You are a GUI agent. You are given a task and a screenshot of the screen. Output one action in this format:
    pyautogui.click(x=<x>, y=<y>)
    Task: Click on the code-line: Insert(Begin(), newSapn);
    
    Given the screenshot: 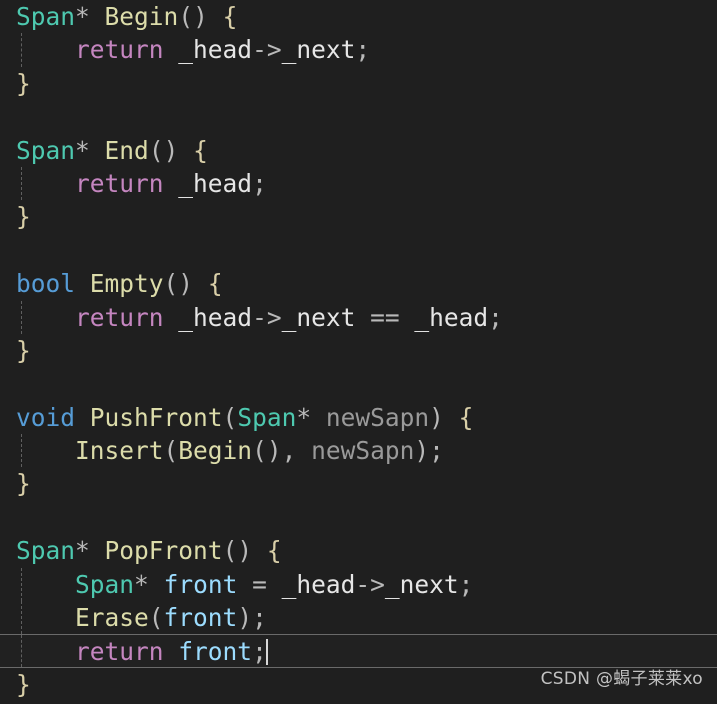 What is the action you would take?
    pyautogui.click(x=358, y=451)
    